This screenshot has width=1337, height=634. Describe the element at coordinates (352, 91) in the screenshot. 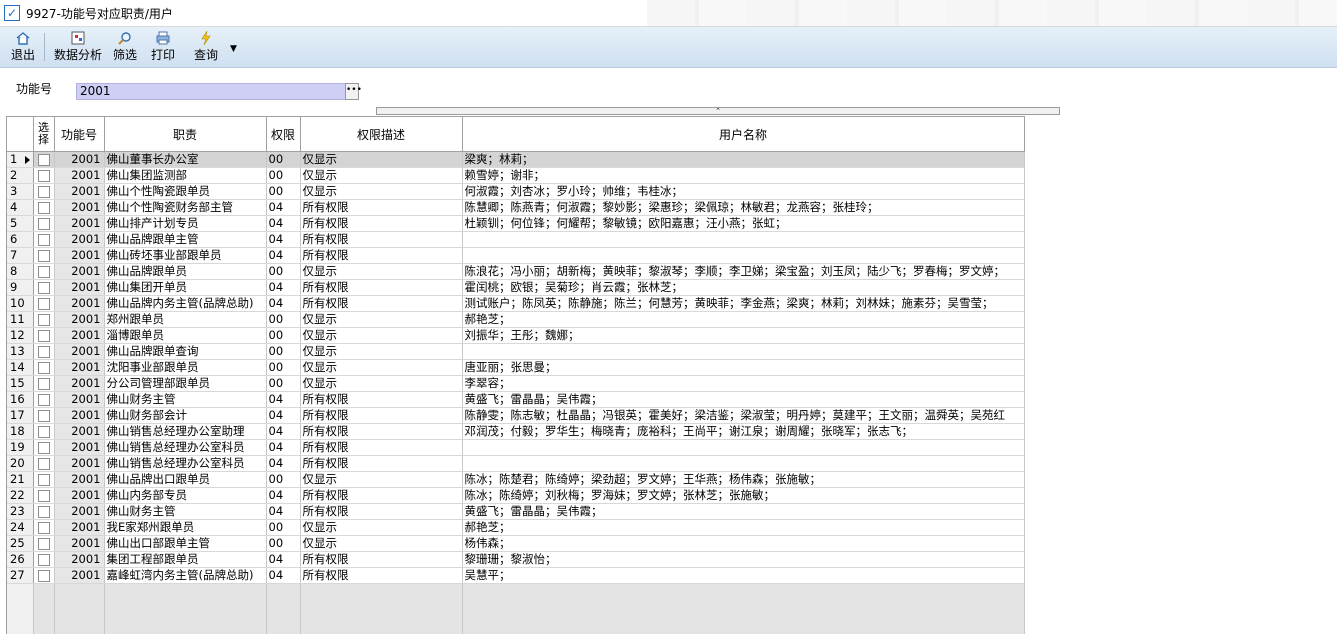

I see `ellipsis-lookup-button: •••` at that location.